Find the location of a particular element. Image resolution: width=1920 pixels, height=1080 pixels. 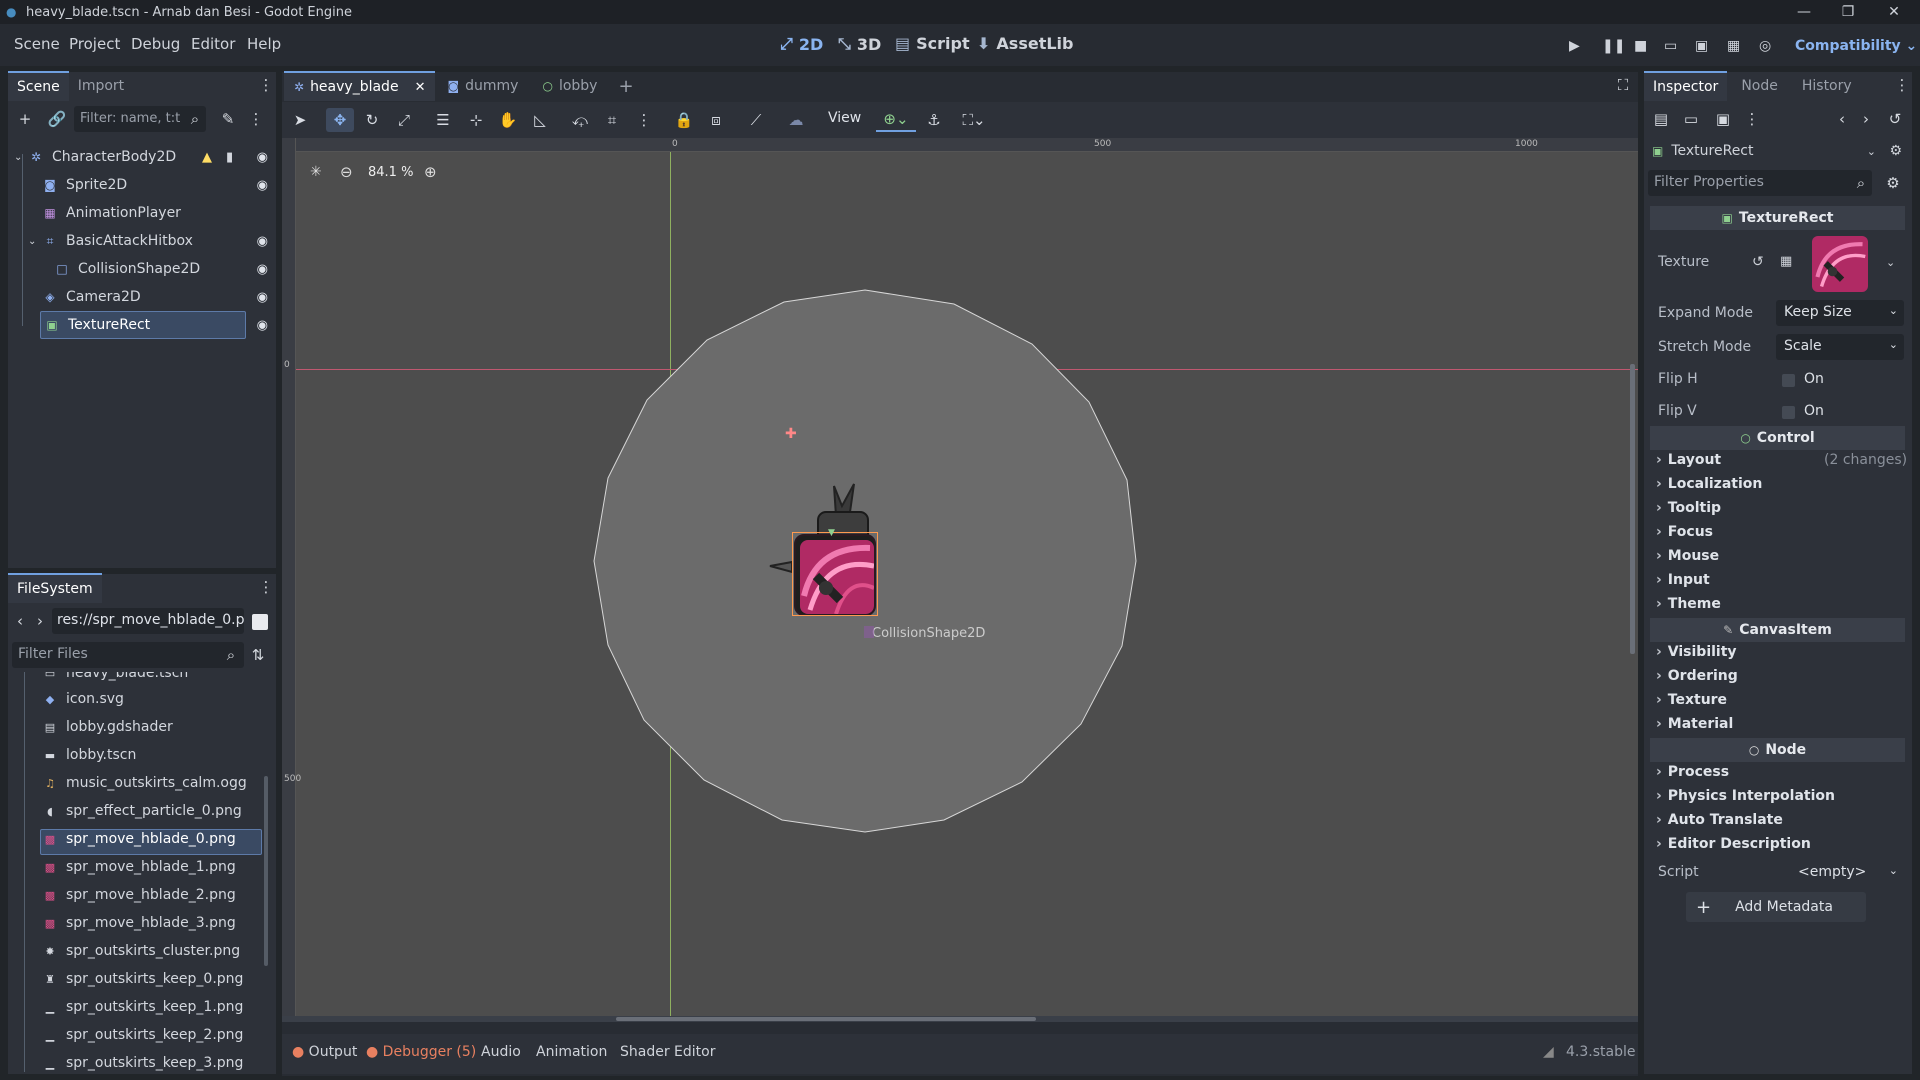

add-anchor-icon: ⊕⌄ is located at coordinates (896, 120).